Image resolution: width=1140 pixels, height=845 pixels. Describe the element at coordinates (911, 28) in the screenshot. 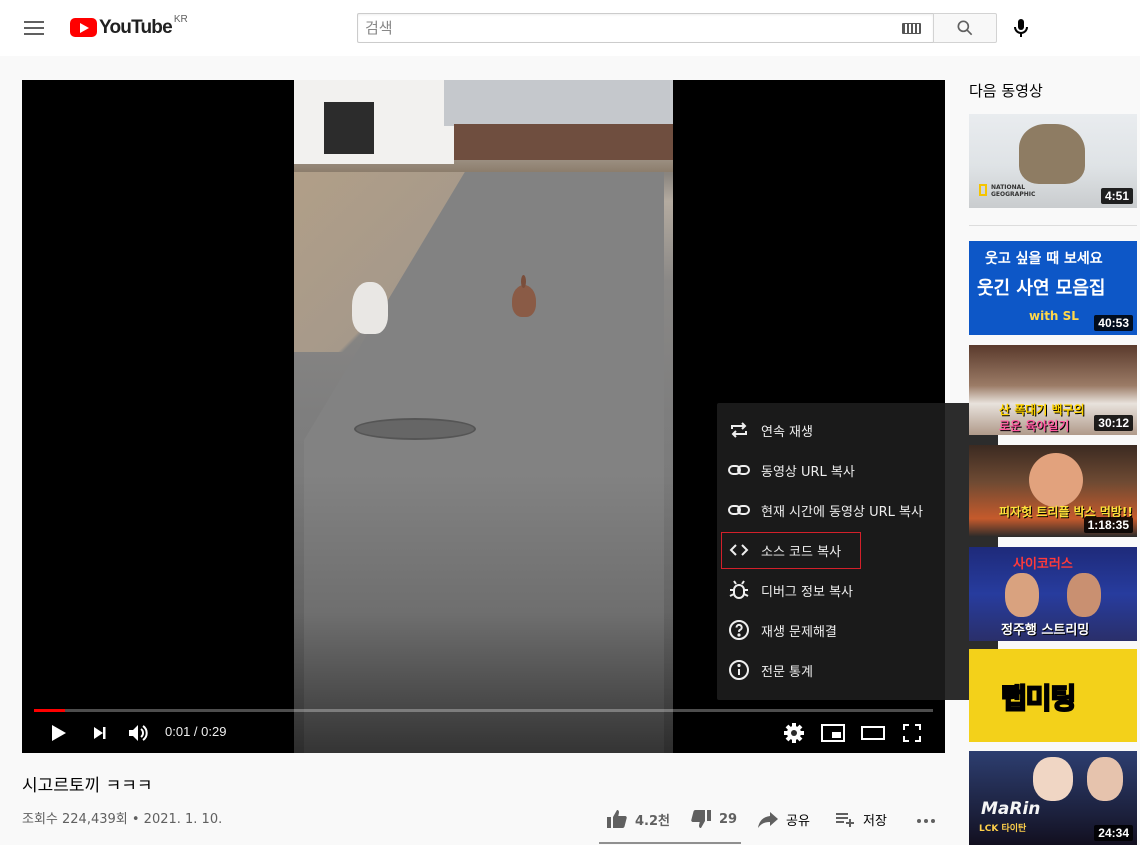

I see `keyboard-icon` at that location.